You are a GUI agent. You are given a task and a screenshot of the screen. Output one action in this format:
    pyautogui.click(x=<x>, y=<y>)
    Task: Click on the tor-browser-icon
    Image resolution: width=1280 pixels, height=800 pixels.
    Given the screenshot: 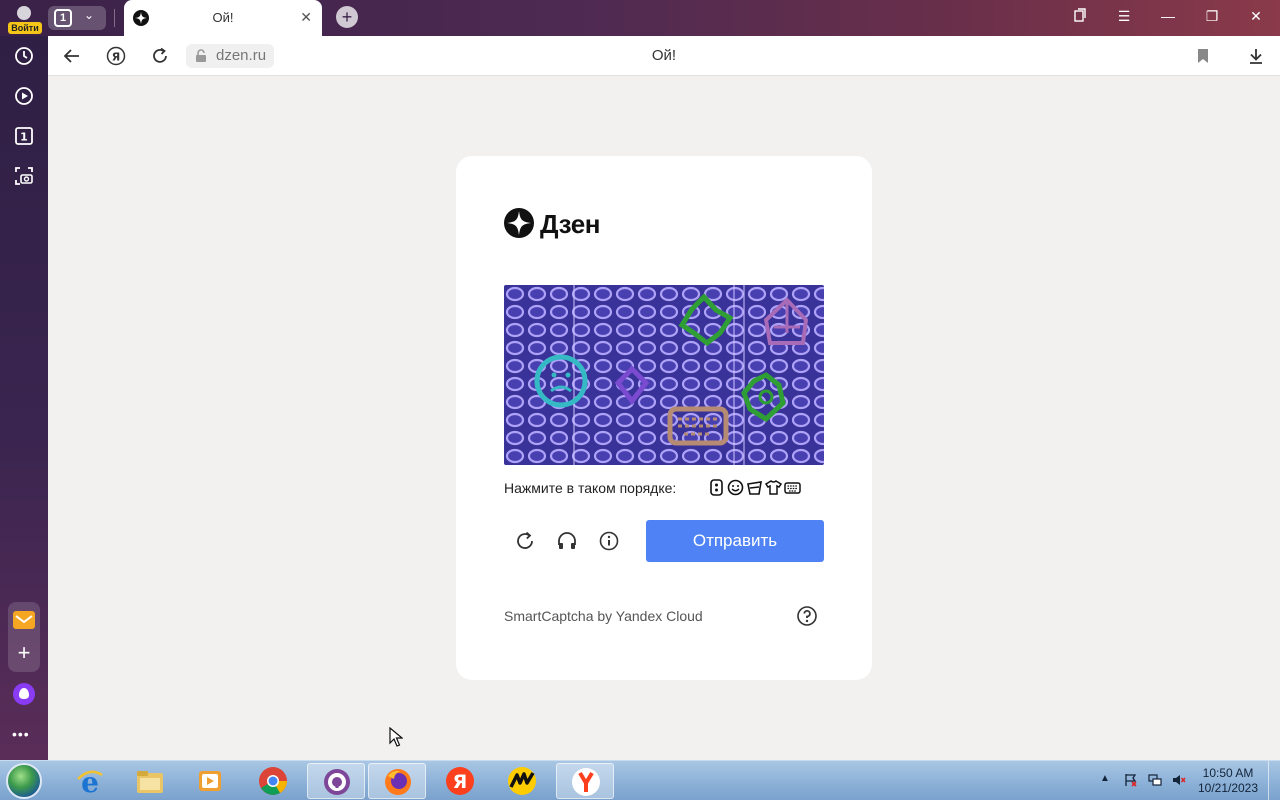 What is the action you would take?
    pyautogui.click(x=337, y=782)
    